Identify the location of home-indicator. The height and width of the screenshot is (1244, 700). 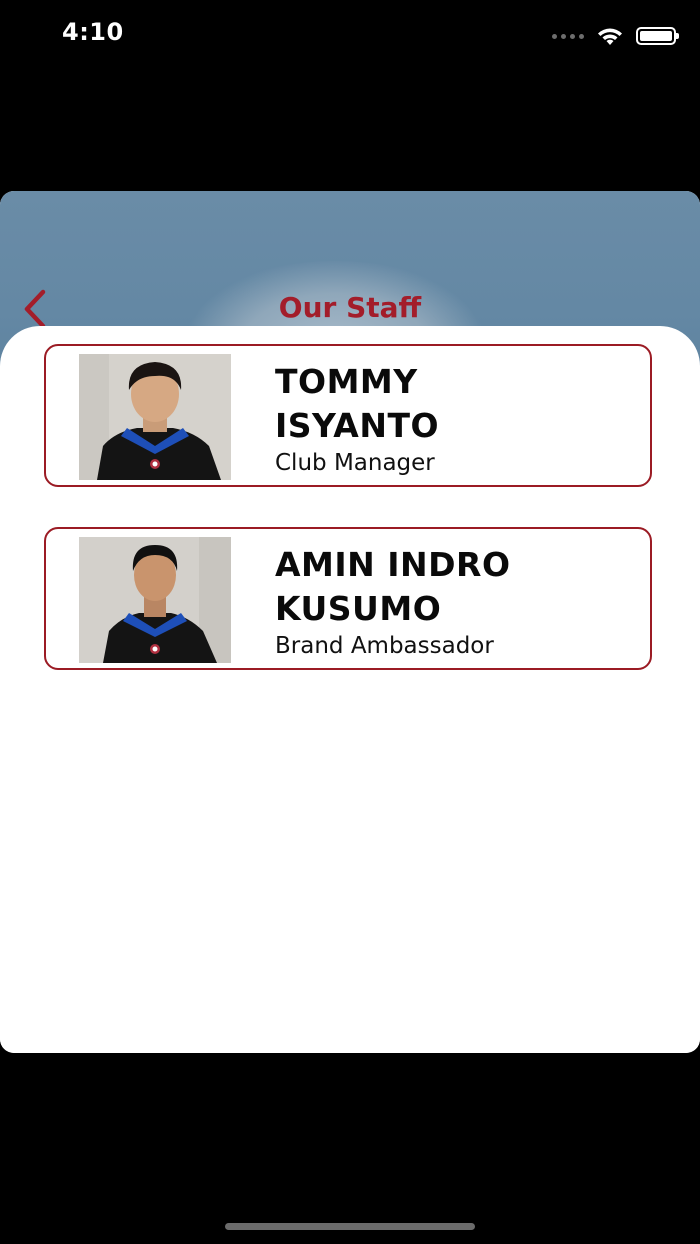
(350, 1226).